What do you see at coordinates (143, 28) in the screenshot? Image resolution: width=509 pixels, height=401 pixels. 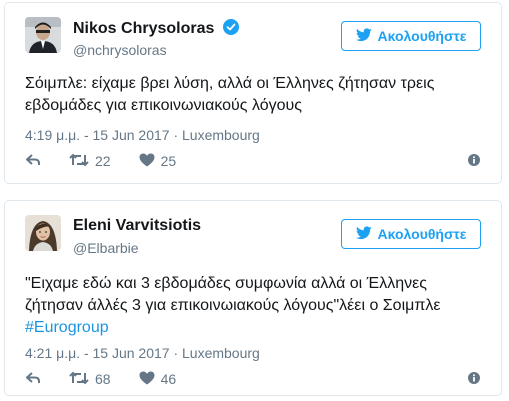 I see `author-name-text: Nikos Chrysoloras` at bounding box center [143, 28].